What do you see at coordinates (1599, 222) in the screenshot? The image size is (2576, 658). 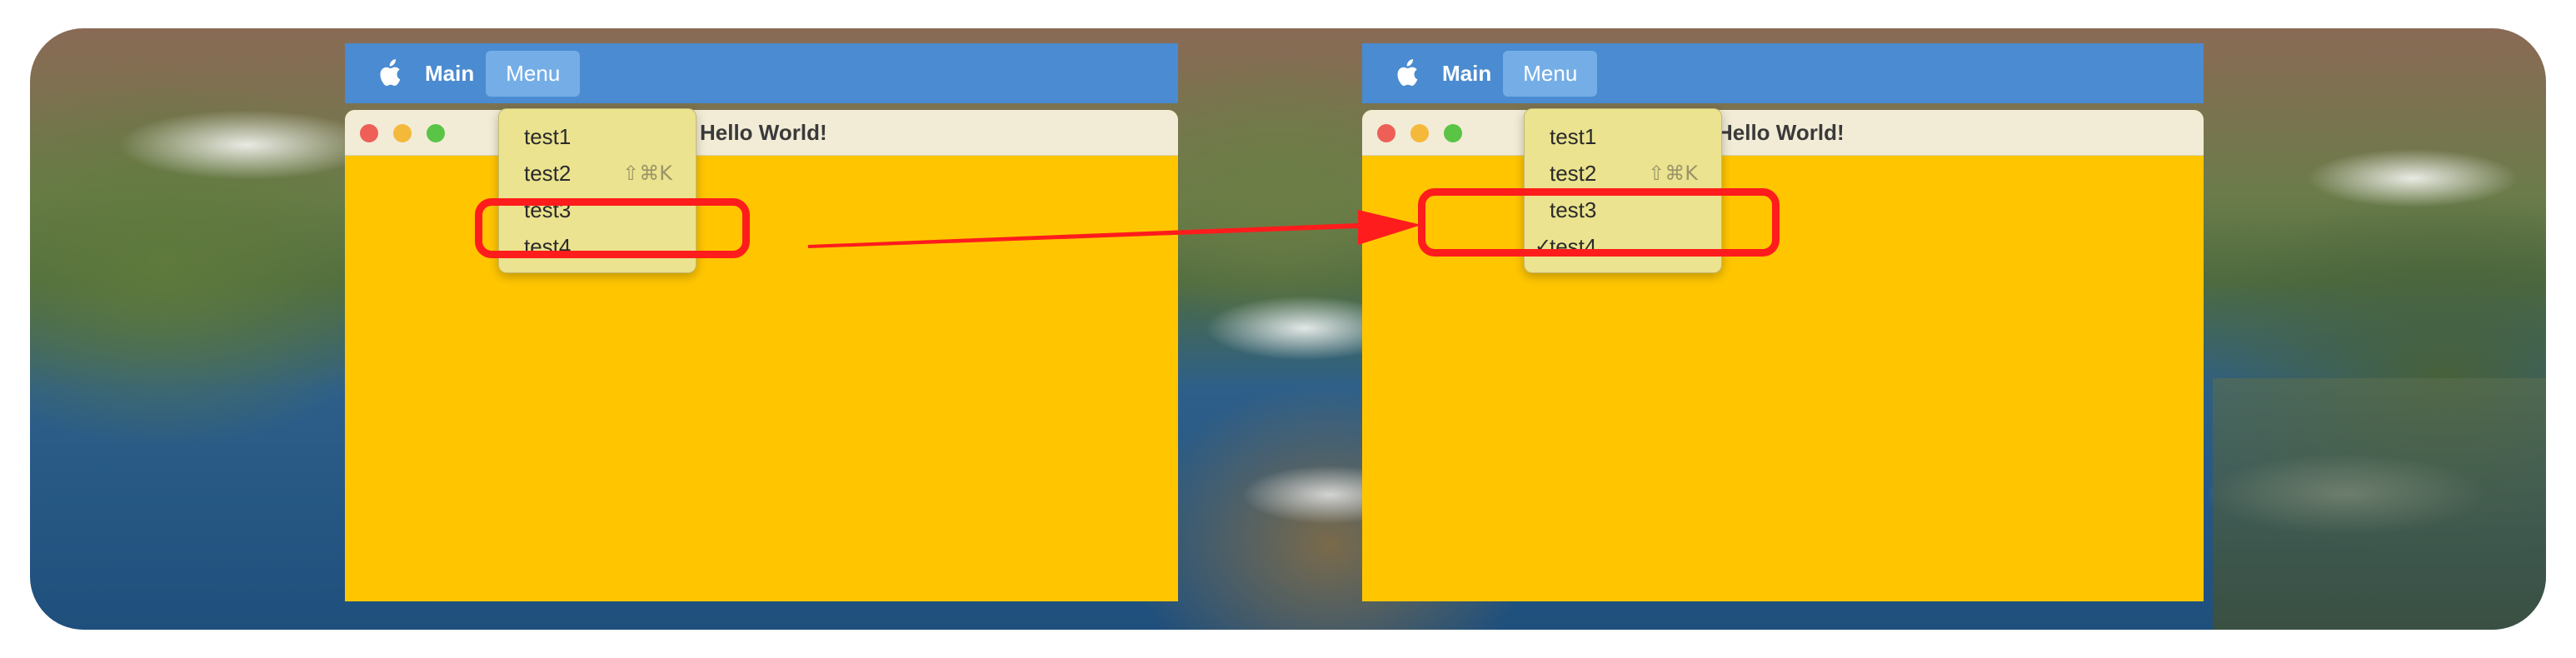 I see `highlight-box-after` at bounding box center [1599, 222].